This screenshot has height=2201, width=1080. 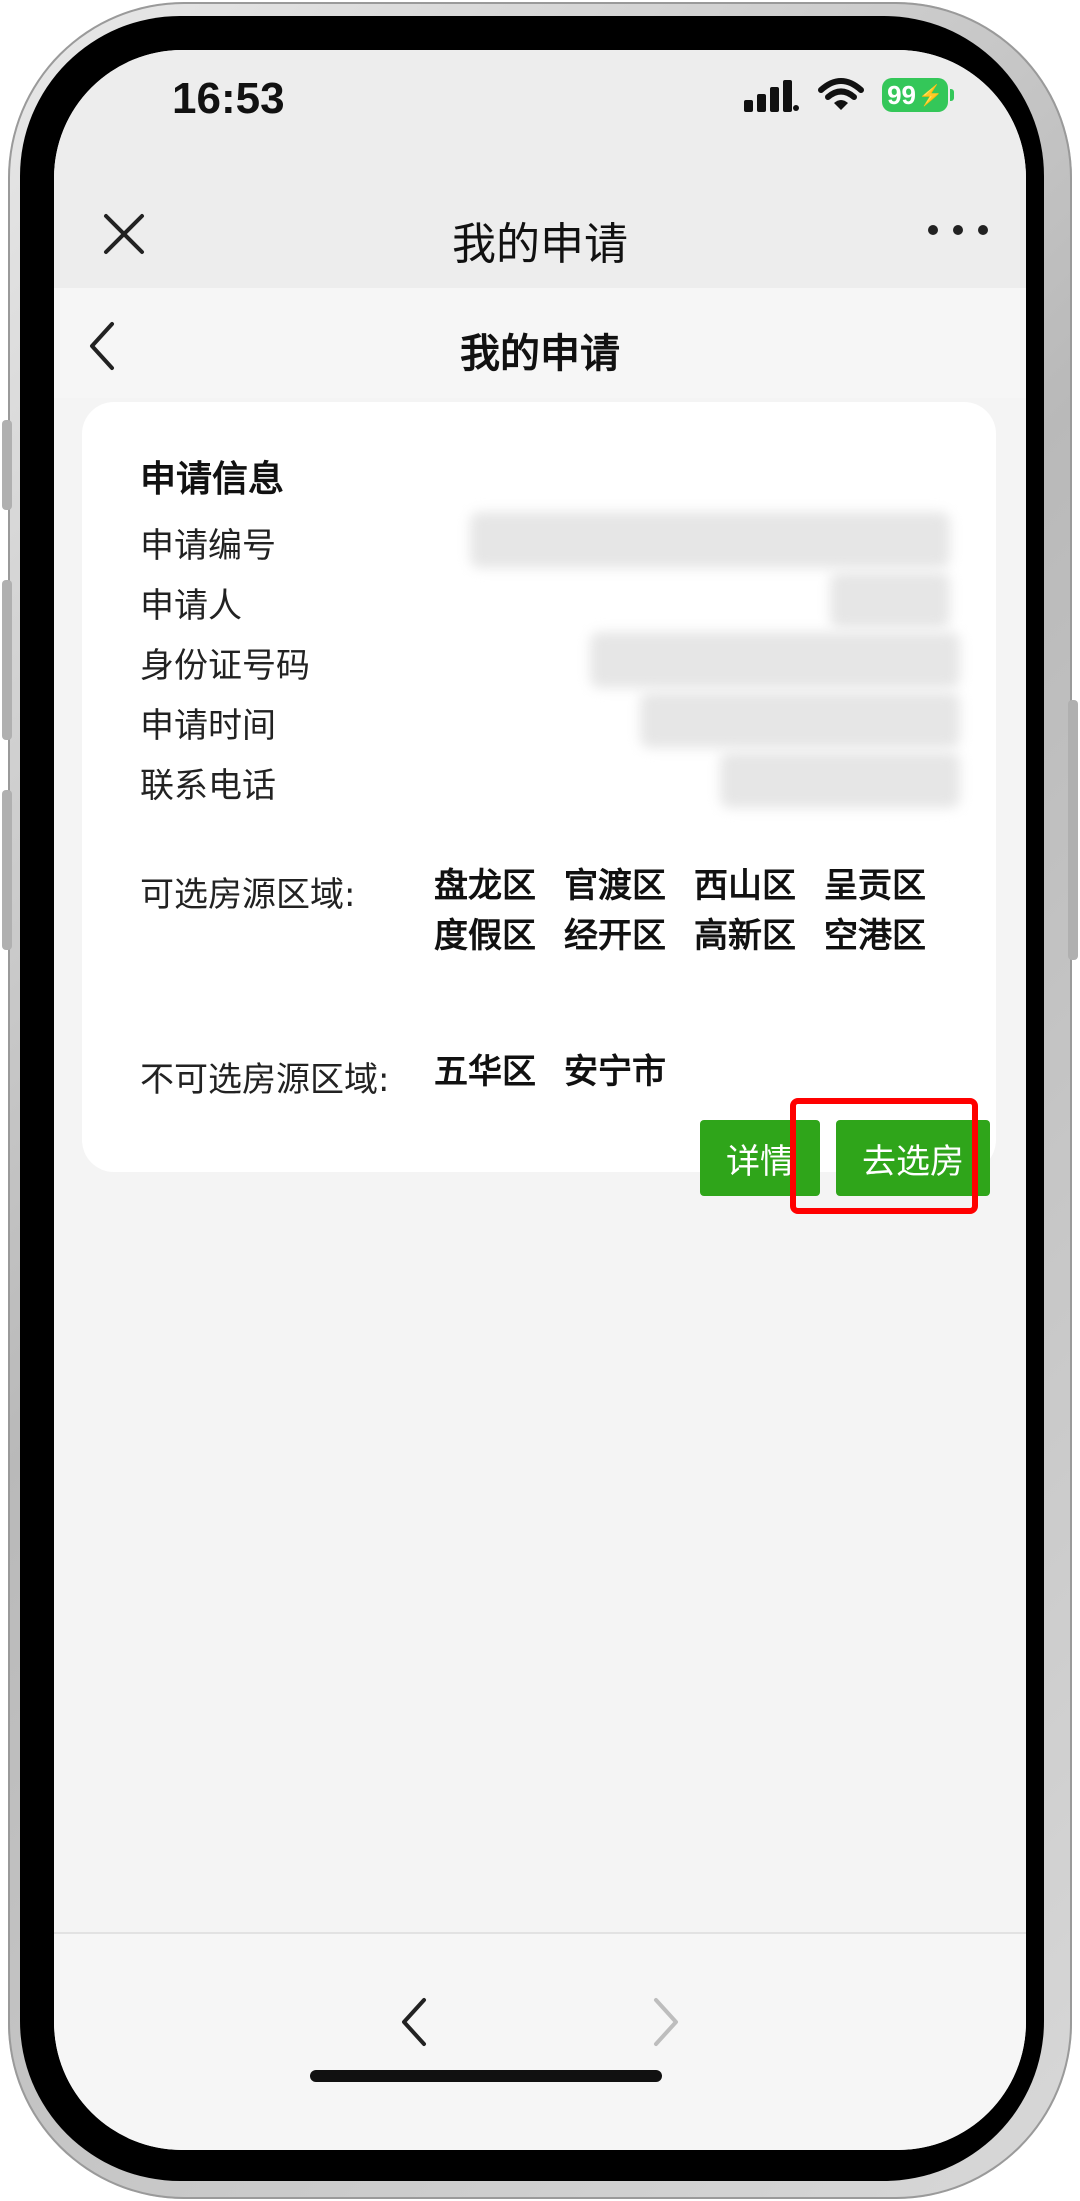 What do you see at coordinates (841, 94) in the screenshot?
I see `wifi-icon` at bounding box center [841, 94].